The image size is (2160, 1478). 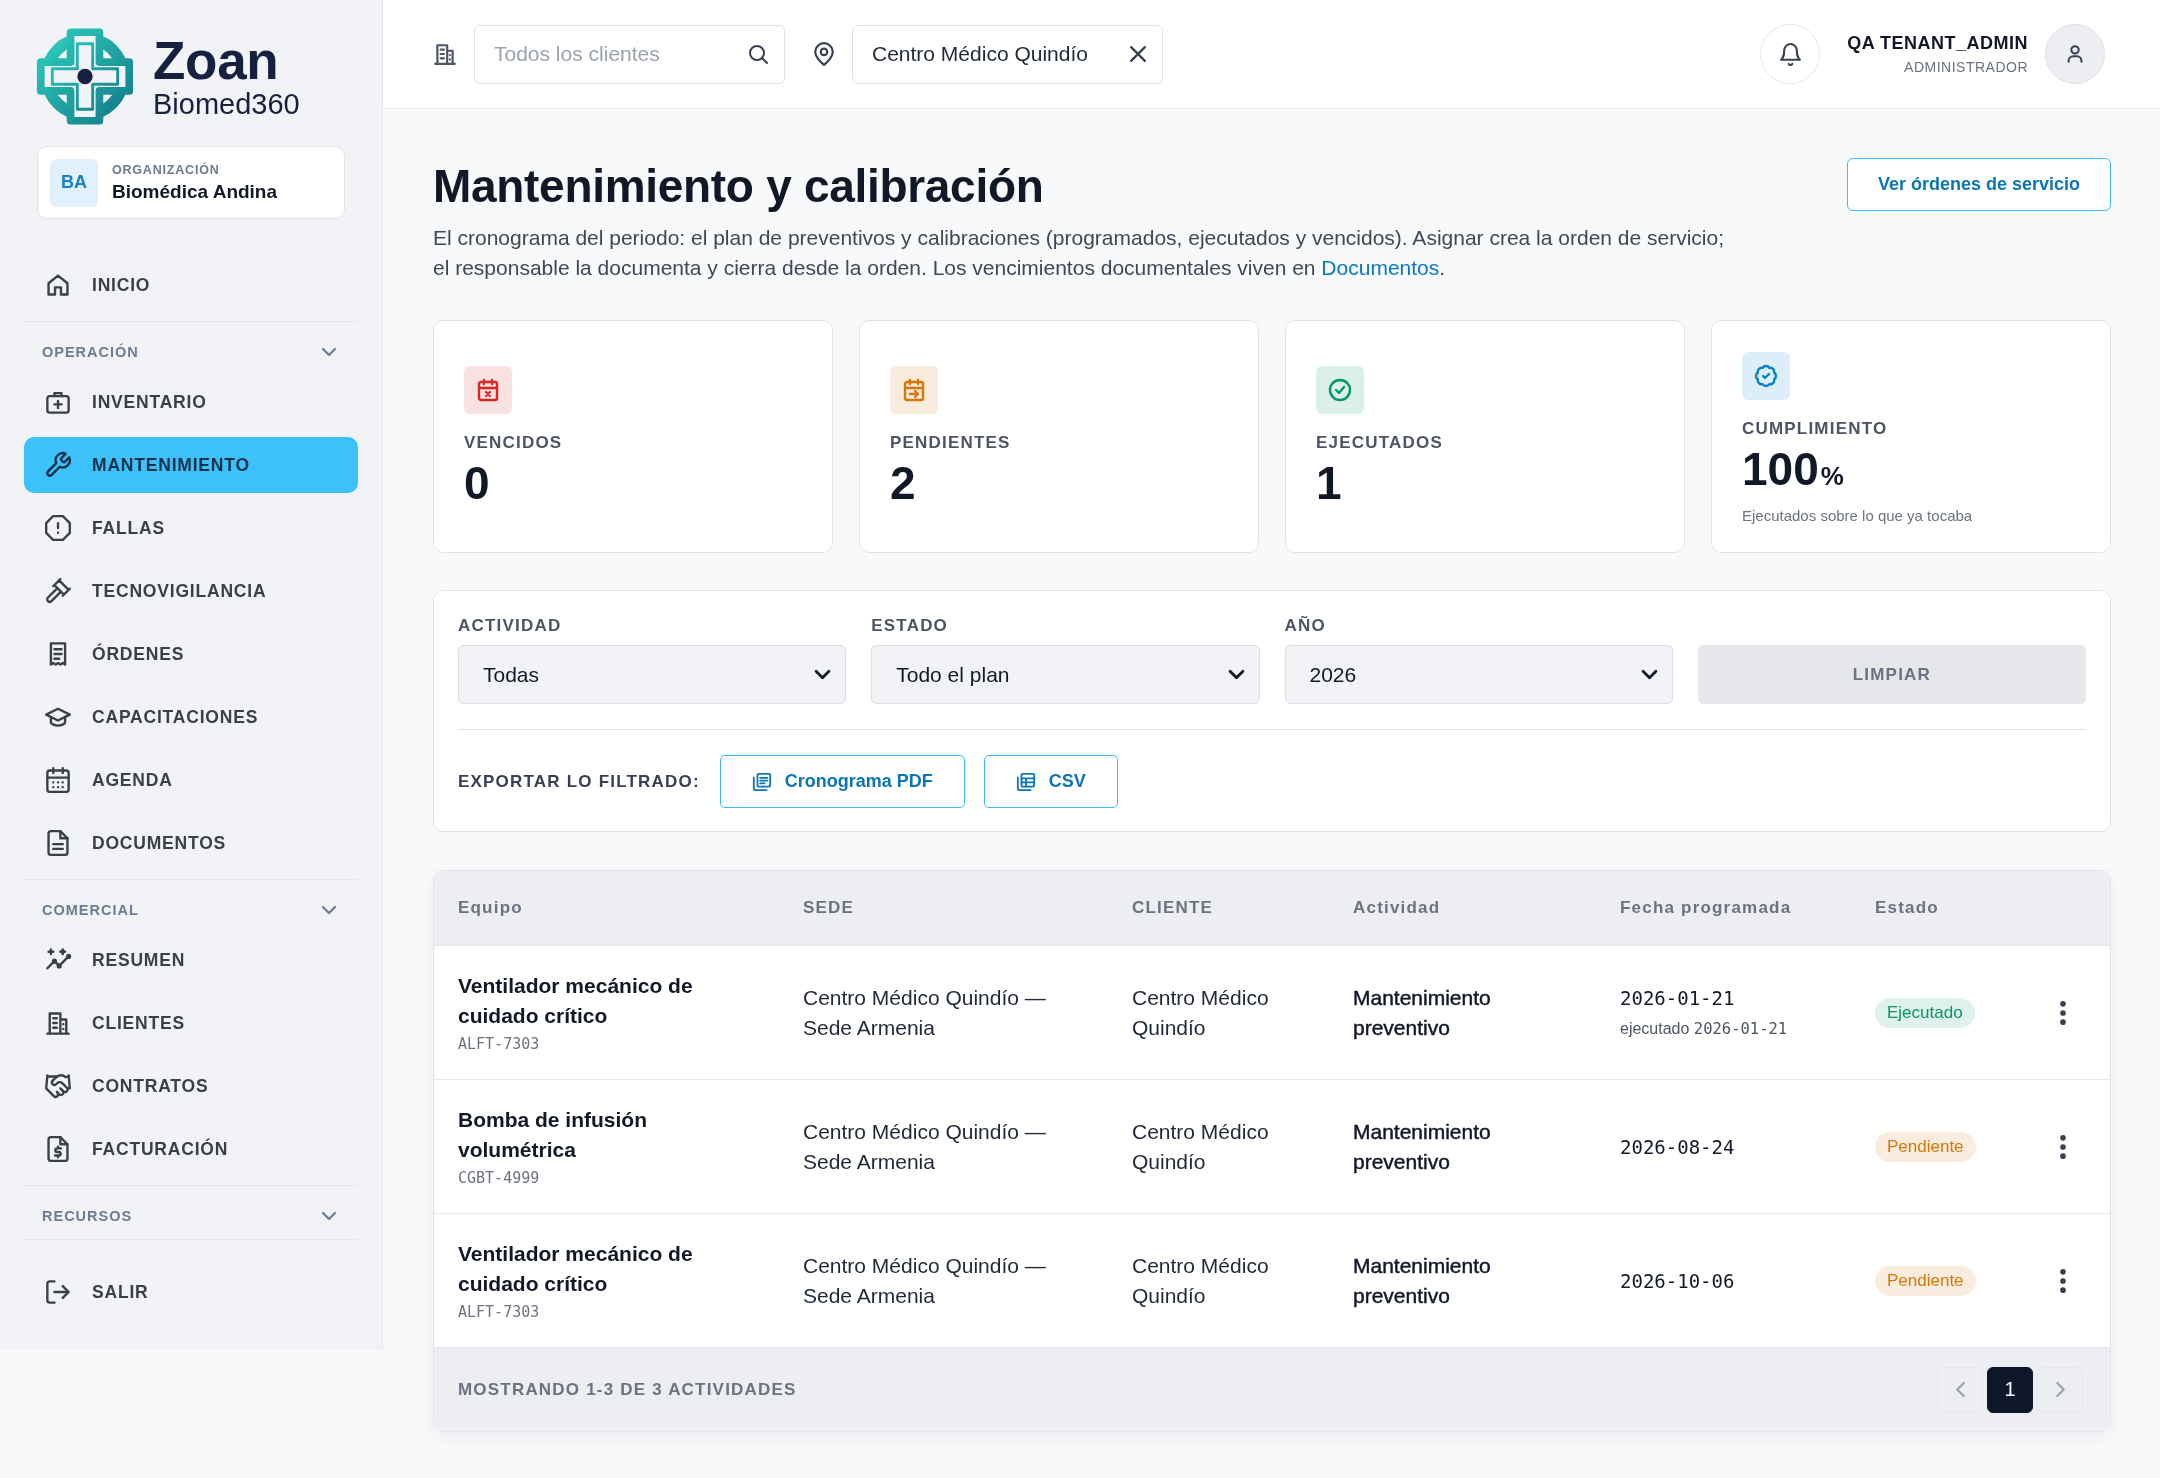 I want to click on nav-item: MANTENIMIENTO, so click(x=191, y=465).